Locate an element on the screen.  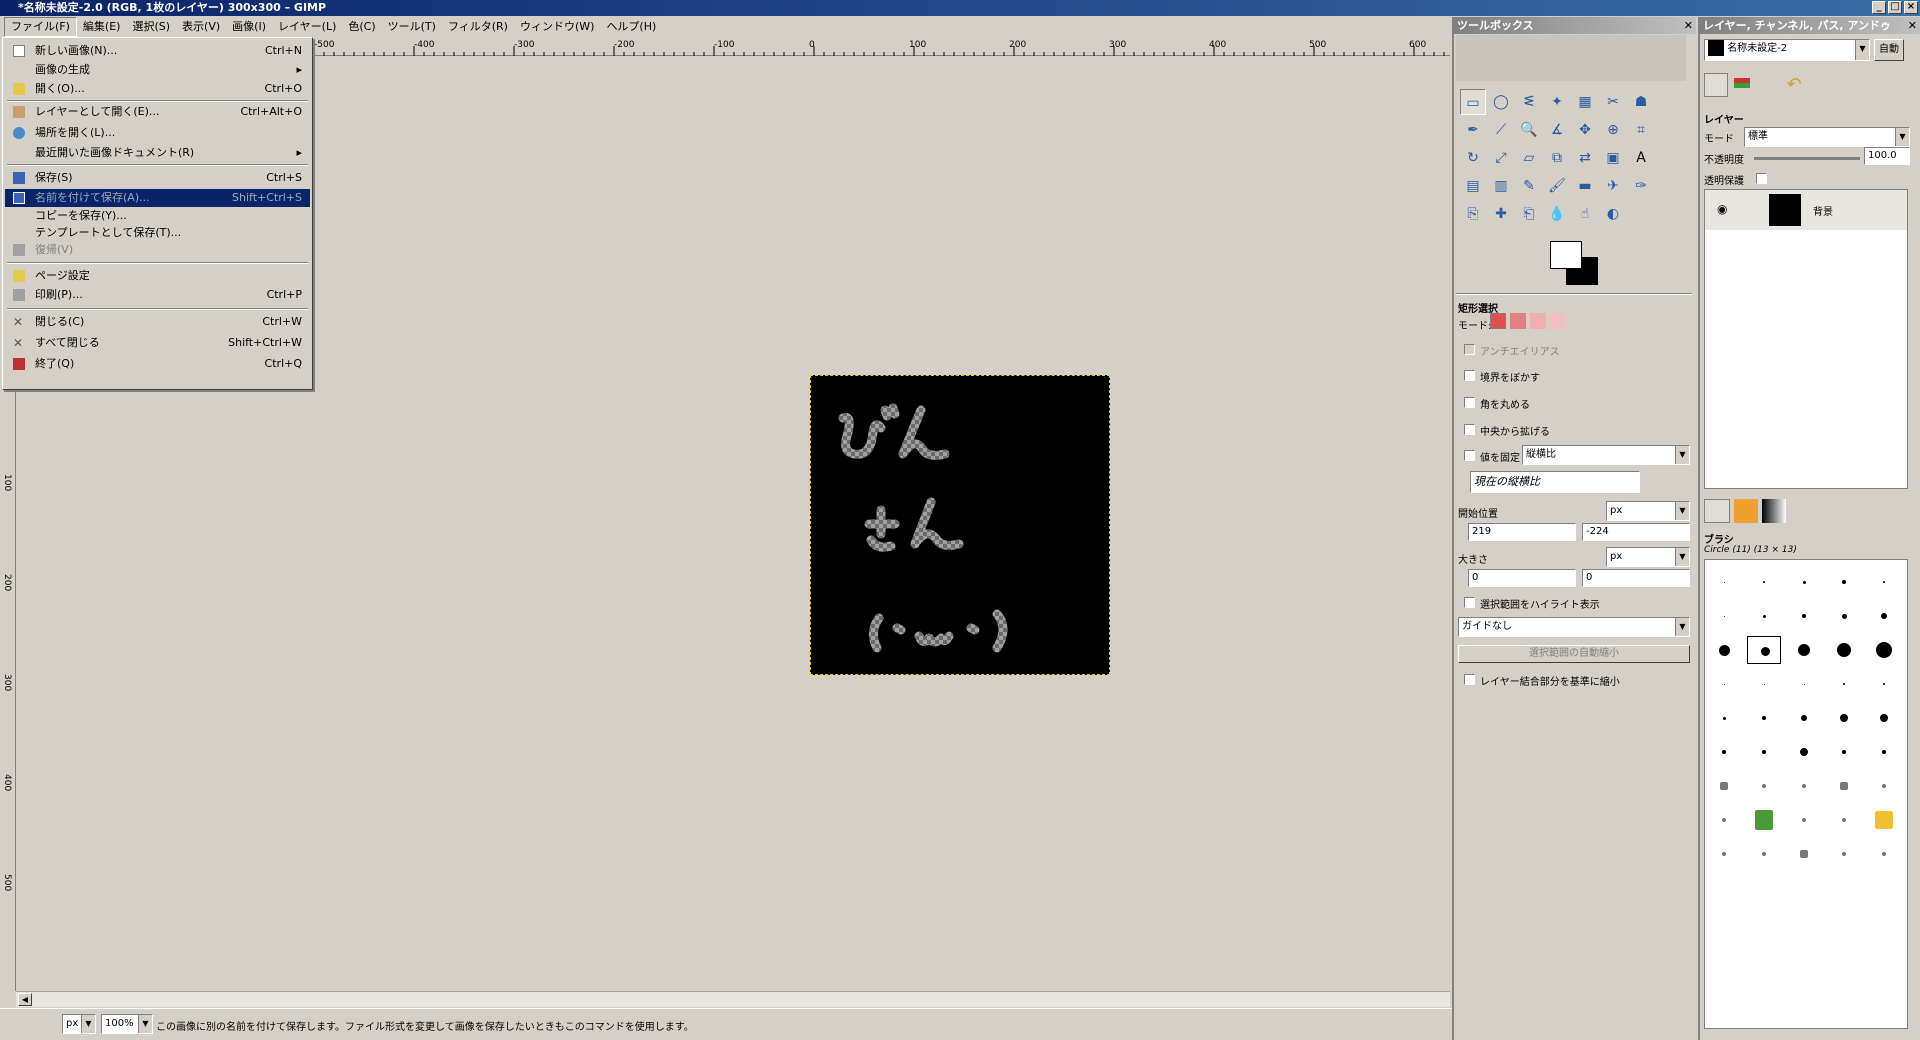
tool-dodge-burn-icon: ◐ is located at coordinates (1613, 214).